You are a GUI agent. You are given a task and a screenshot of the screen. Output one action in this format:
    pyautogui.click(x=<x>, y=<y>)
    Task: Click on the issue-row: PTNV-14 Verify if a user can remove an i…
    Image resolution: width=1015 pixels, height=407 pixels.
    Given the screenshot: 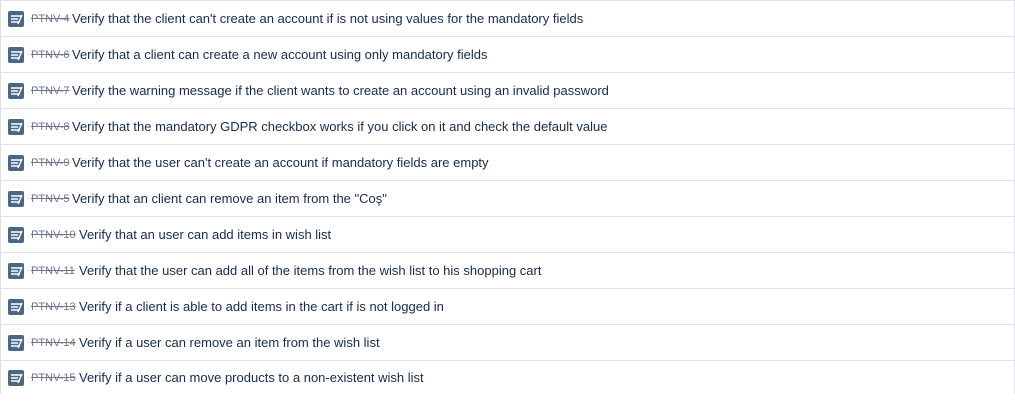 What is the action you would take?
    pyautogui.click(x=508, y=343)
    